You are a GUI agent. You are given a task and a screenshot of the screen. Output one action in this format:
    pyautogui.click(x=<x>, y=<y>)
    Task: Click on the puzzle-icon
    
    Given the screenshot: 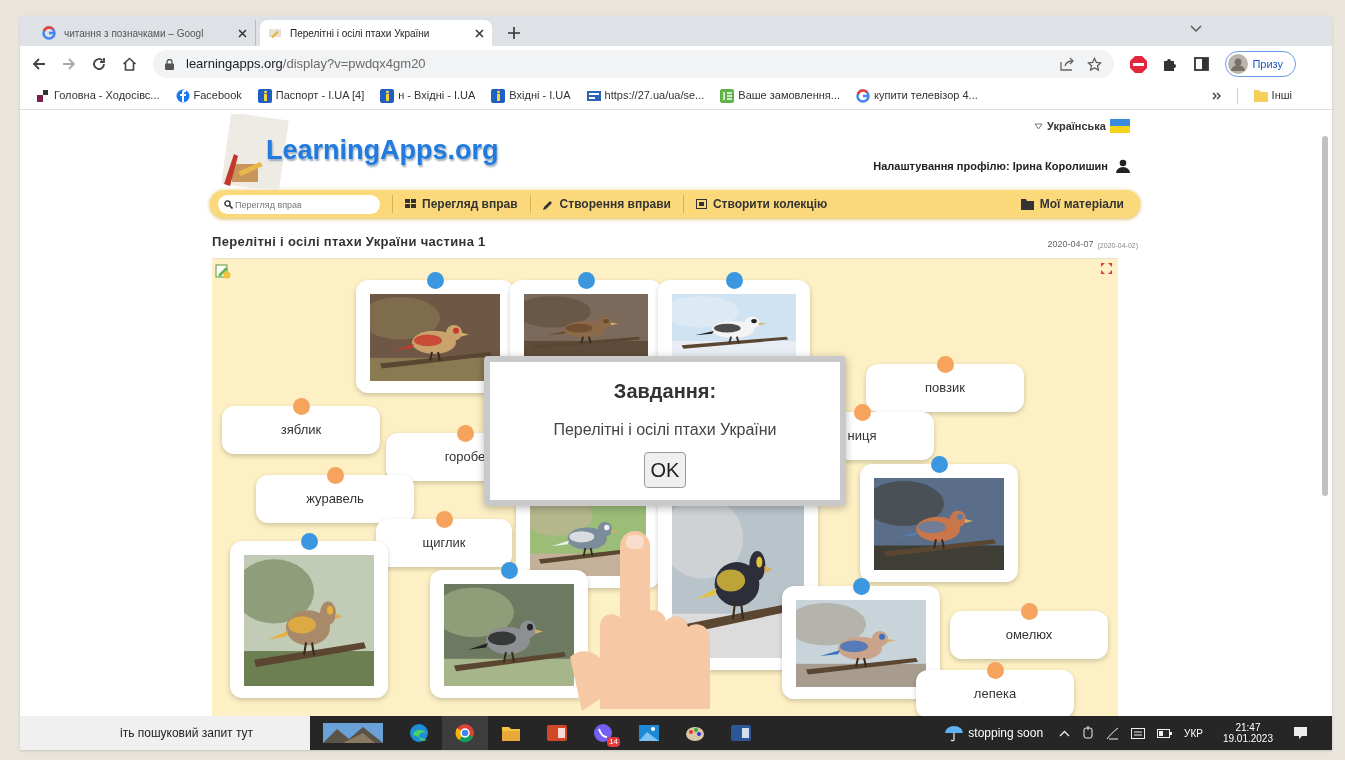 What is the action you would take?
    pyautogui.click(x=1171, y=64)
    